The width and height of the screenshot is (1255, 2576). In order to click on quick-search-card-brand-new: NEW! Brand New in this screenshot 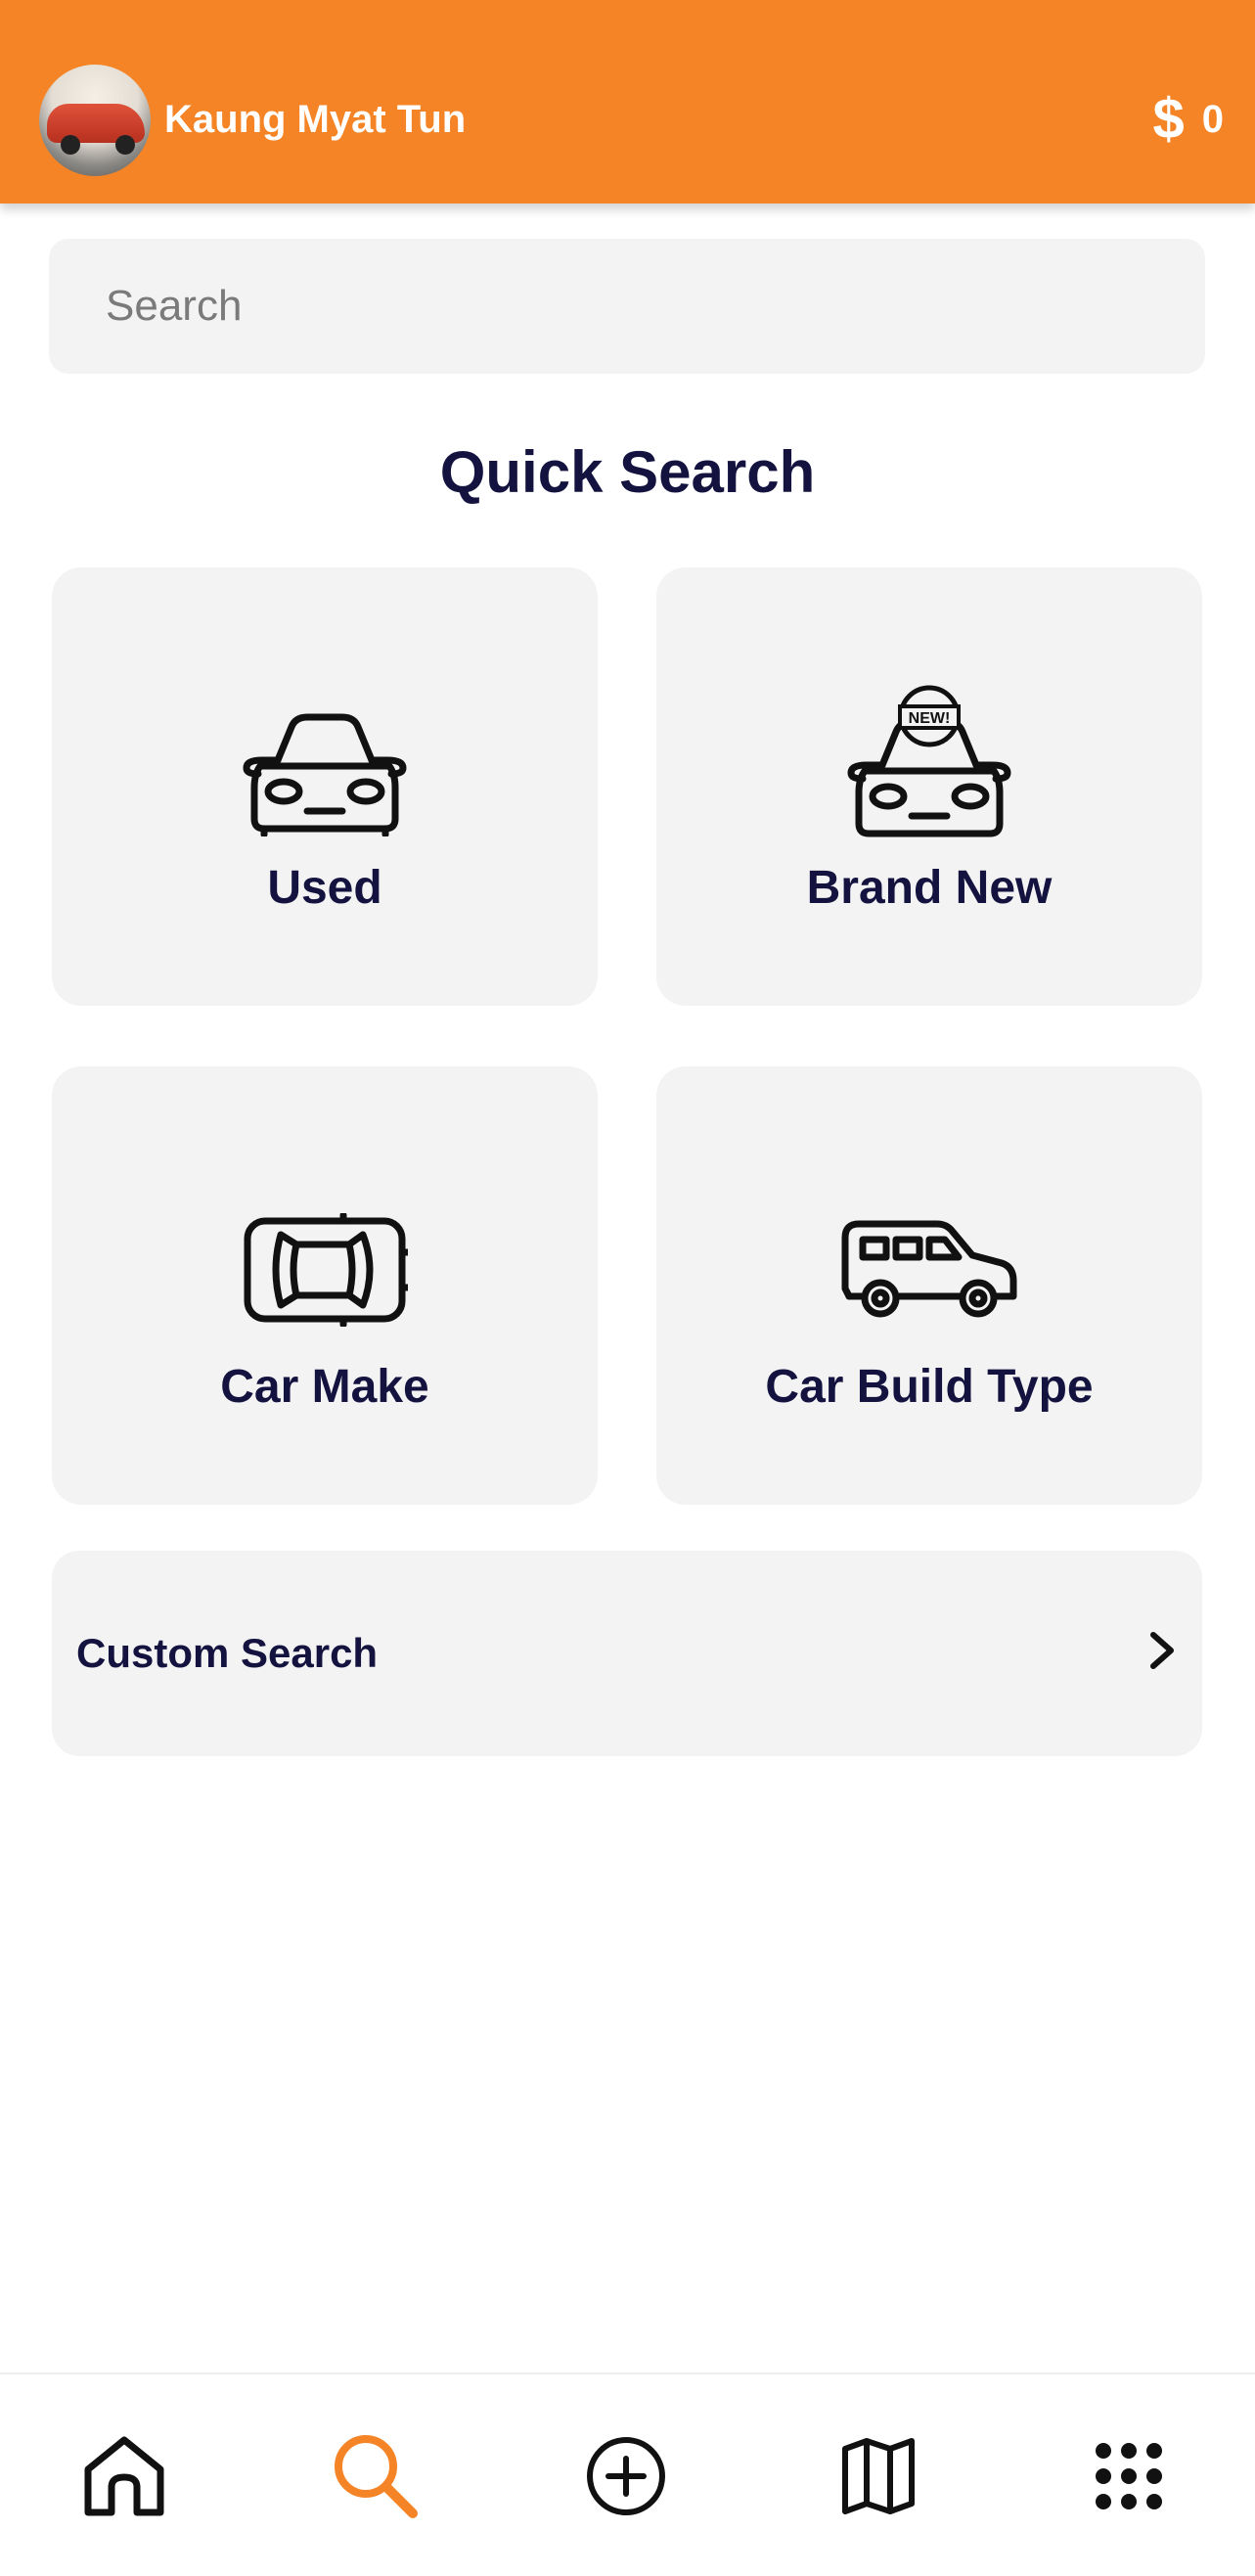, I will do `click(929, 786)`.